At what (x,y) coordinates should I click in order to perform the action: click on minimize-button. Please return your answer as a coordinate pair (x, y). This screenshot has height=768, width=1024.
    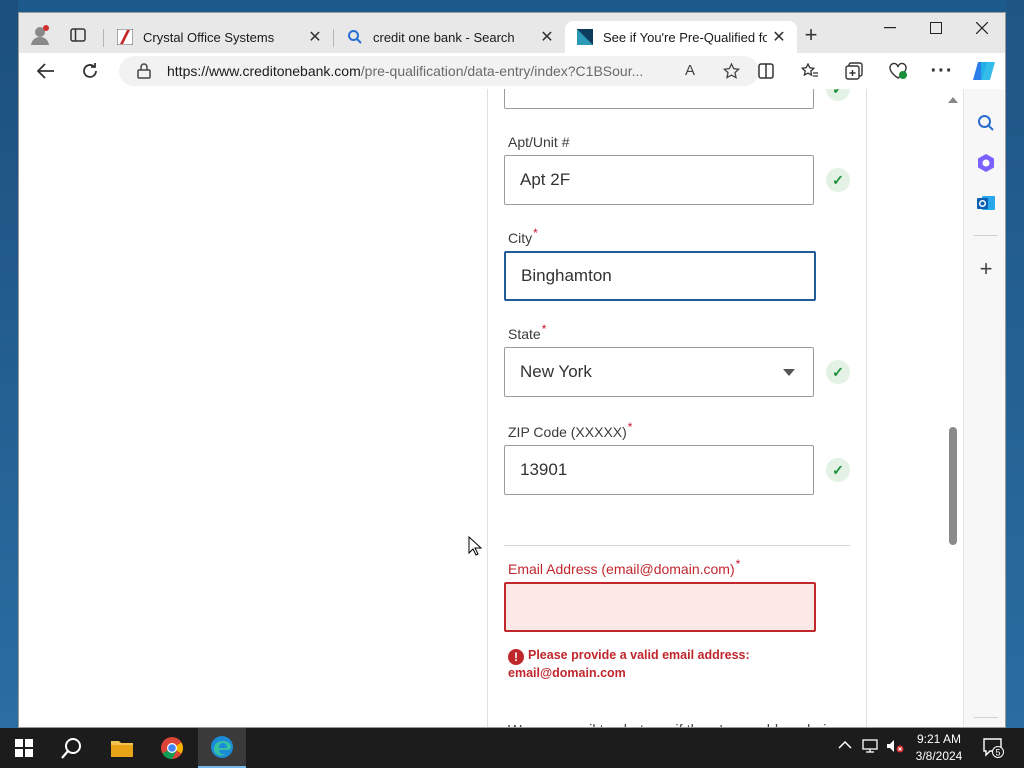
    Looking at the image, I should click on (890, 28).